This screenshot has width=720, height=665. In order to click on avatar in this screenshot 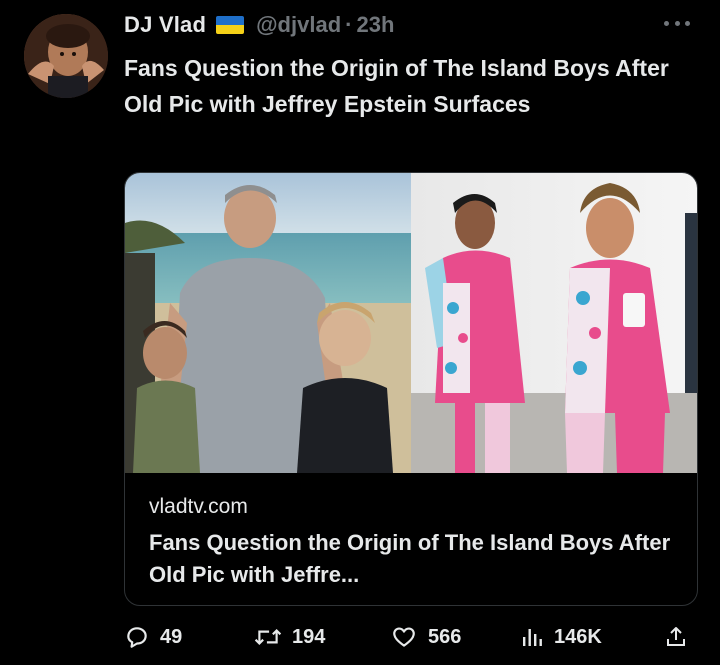, I will do `click(66, 56)`.